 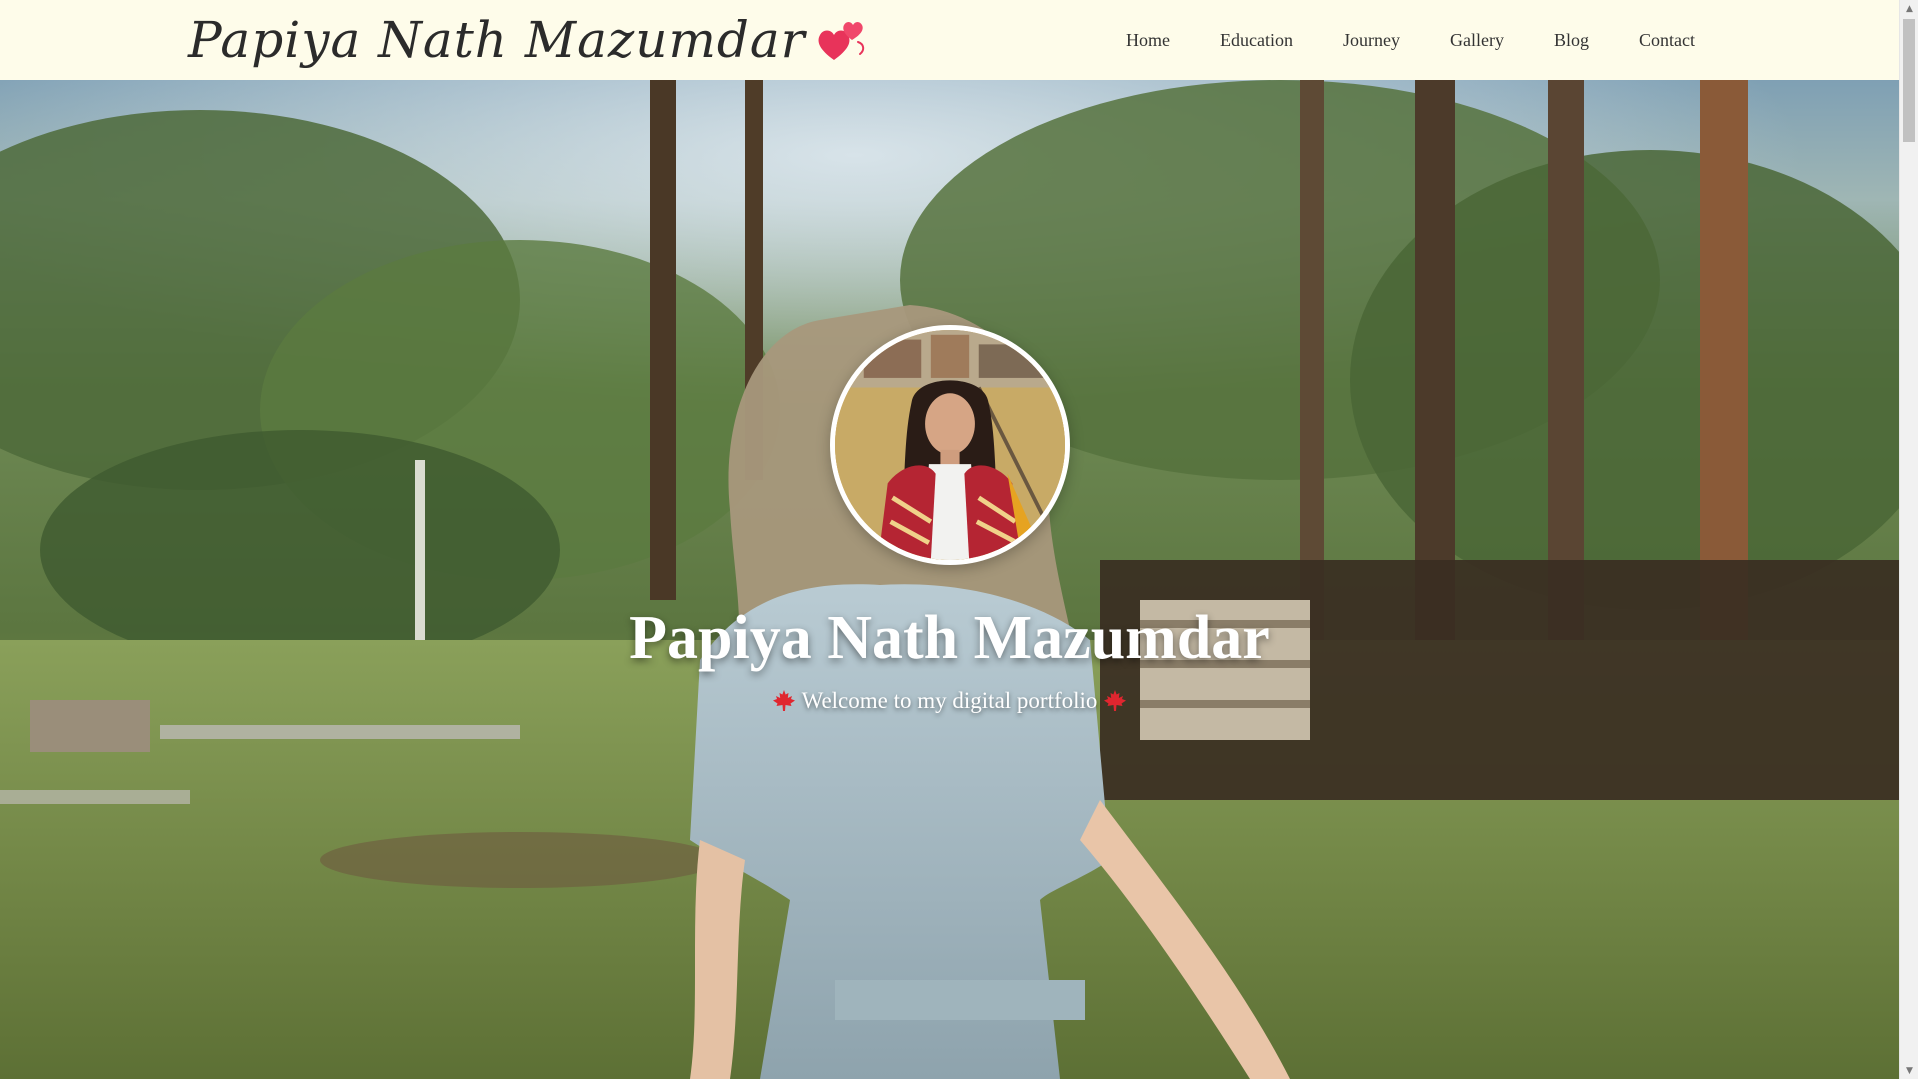 I want to click on hero-subtitle-row: Welcome to my digital portfolio, so click(x=950, y=701).